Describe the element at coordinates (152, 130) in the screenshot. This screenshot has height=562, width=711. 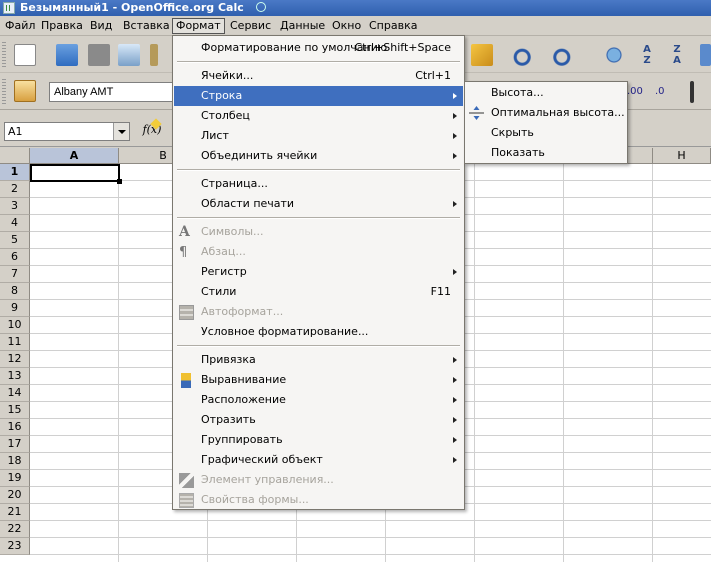
I see `function-wizard-icon: f(x)` at that location.